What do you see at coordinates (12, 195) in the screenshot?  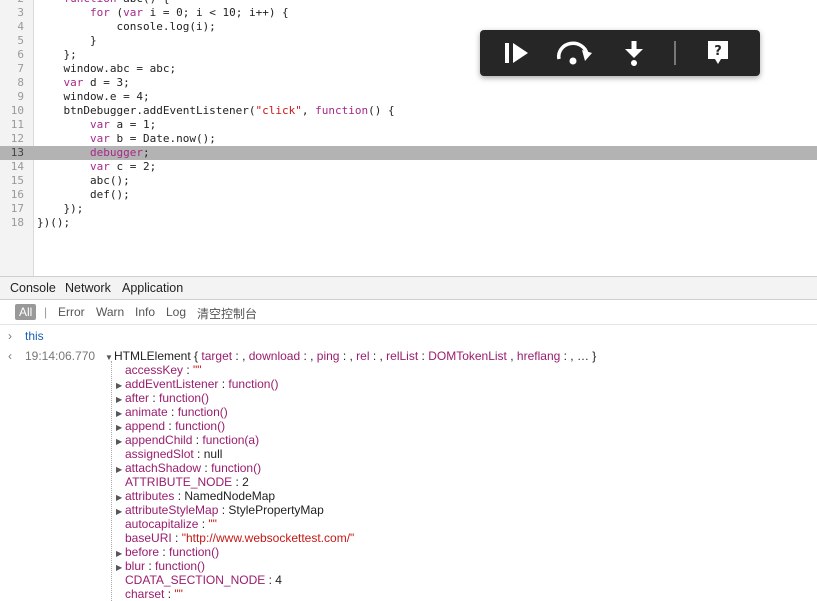 I see `line-number: 16` at bounding box center [12, 195].